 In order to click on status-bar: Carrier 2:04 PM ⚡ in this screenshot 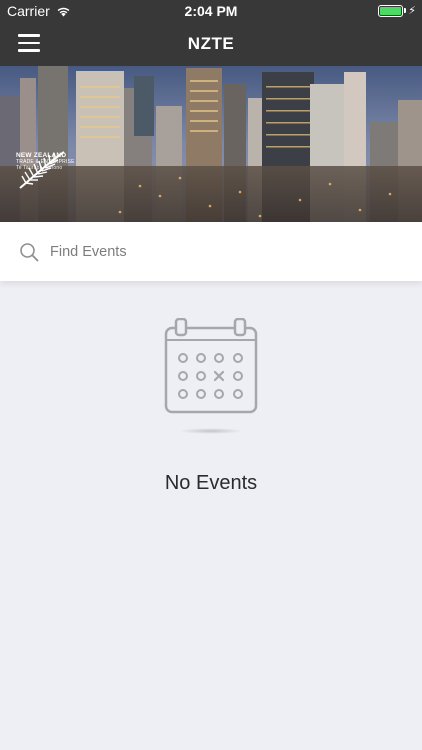, I will do `click(211, 11)`.